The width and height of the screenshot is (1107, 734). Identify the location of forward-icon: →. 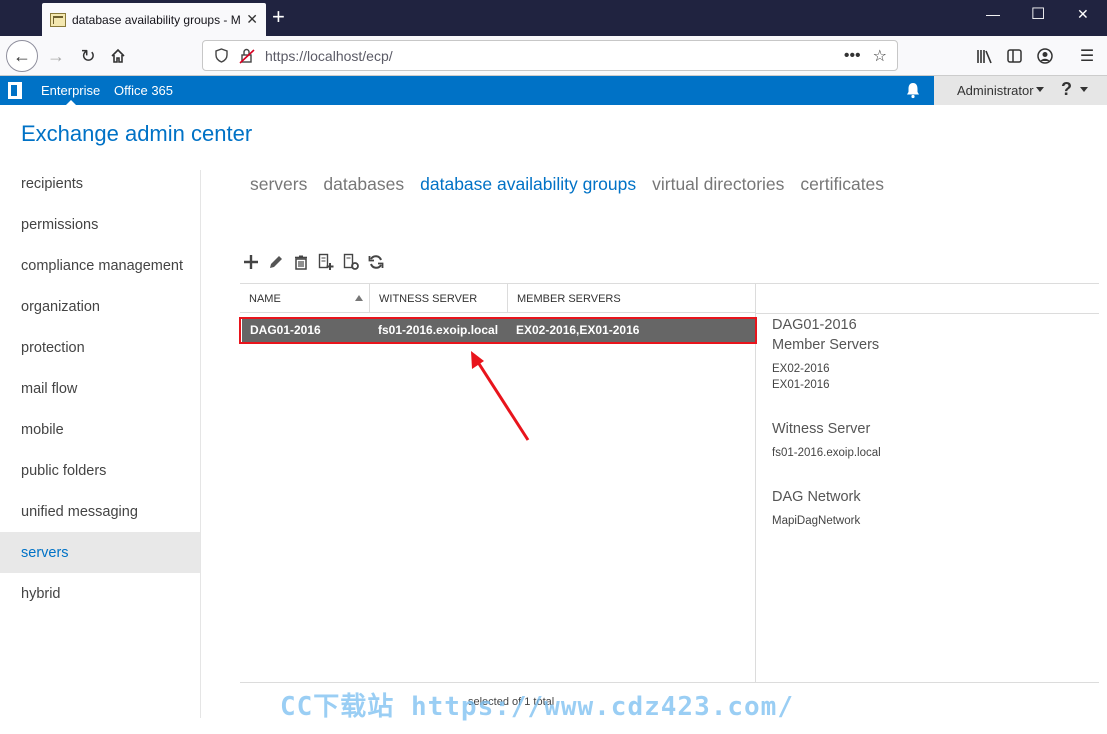
(56, 56).